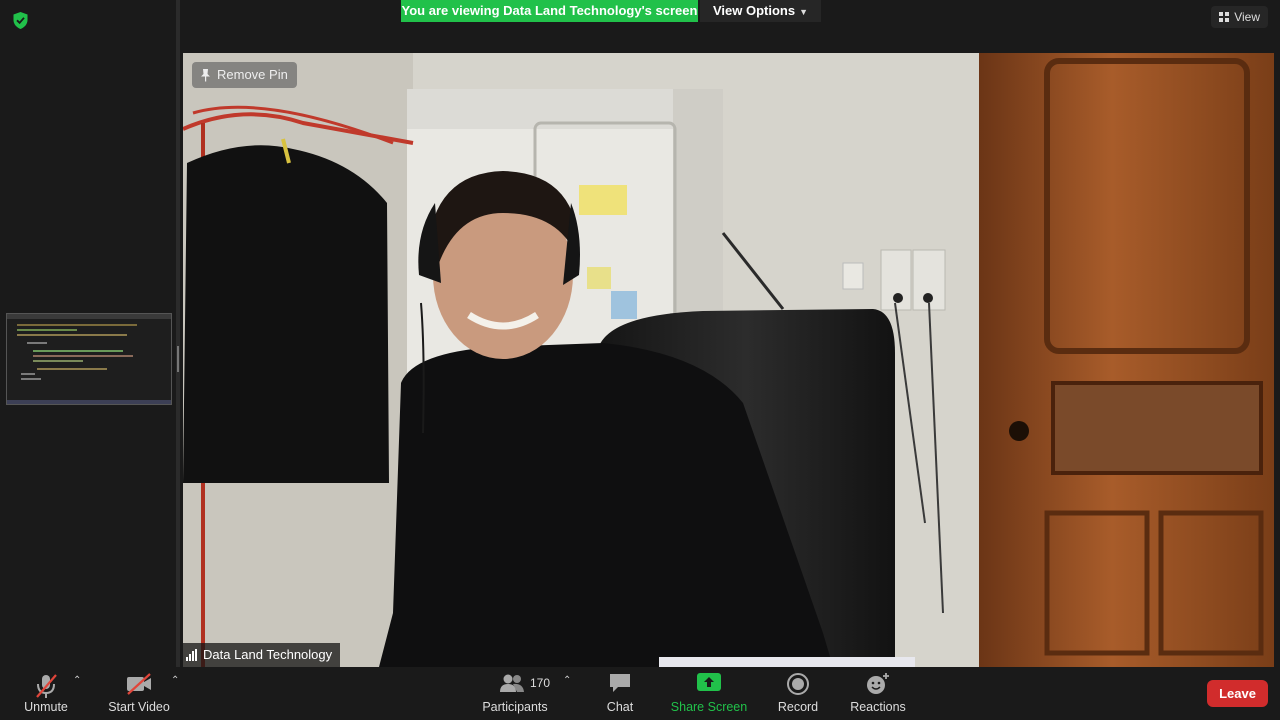 This screenshot has height=720, width=1280. What do you see at coordinates (268, 654) in the screenshot?
I see `participant-name: Data Land Technology` at bounding box center [268, 654].